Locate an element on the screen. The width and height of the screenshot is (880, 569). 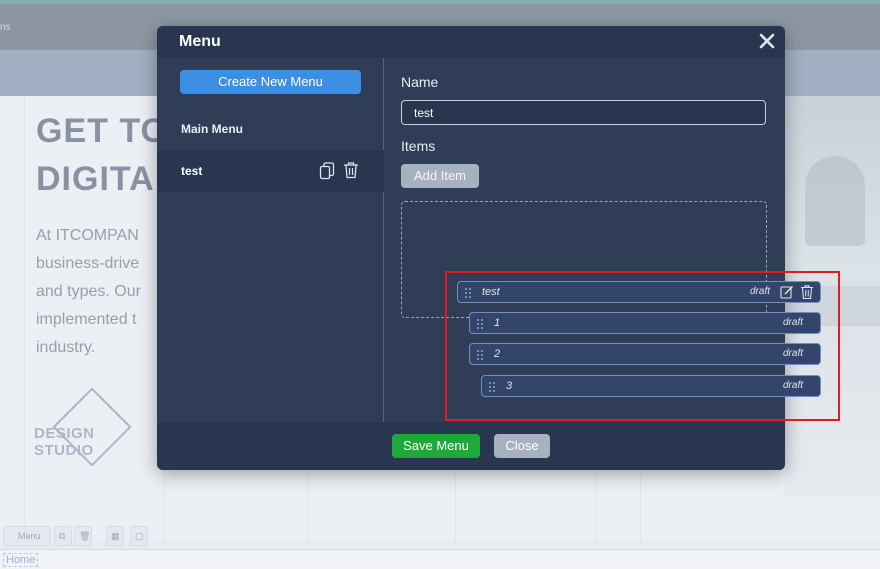
modal-title: Menu is located at coordinates (200, 41).